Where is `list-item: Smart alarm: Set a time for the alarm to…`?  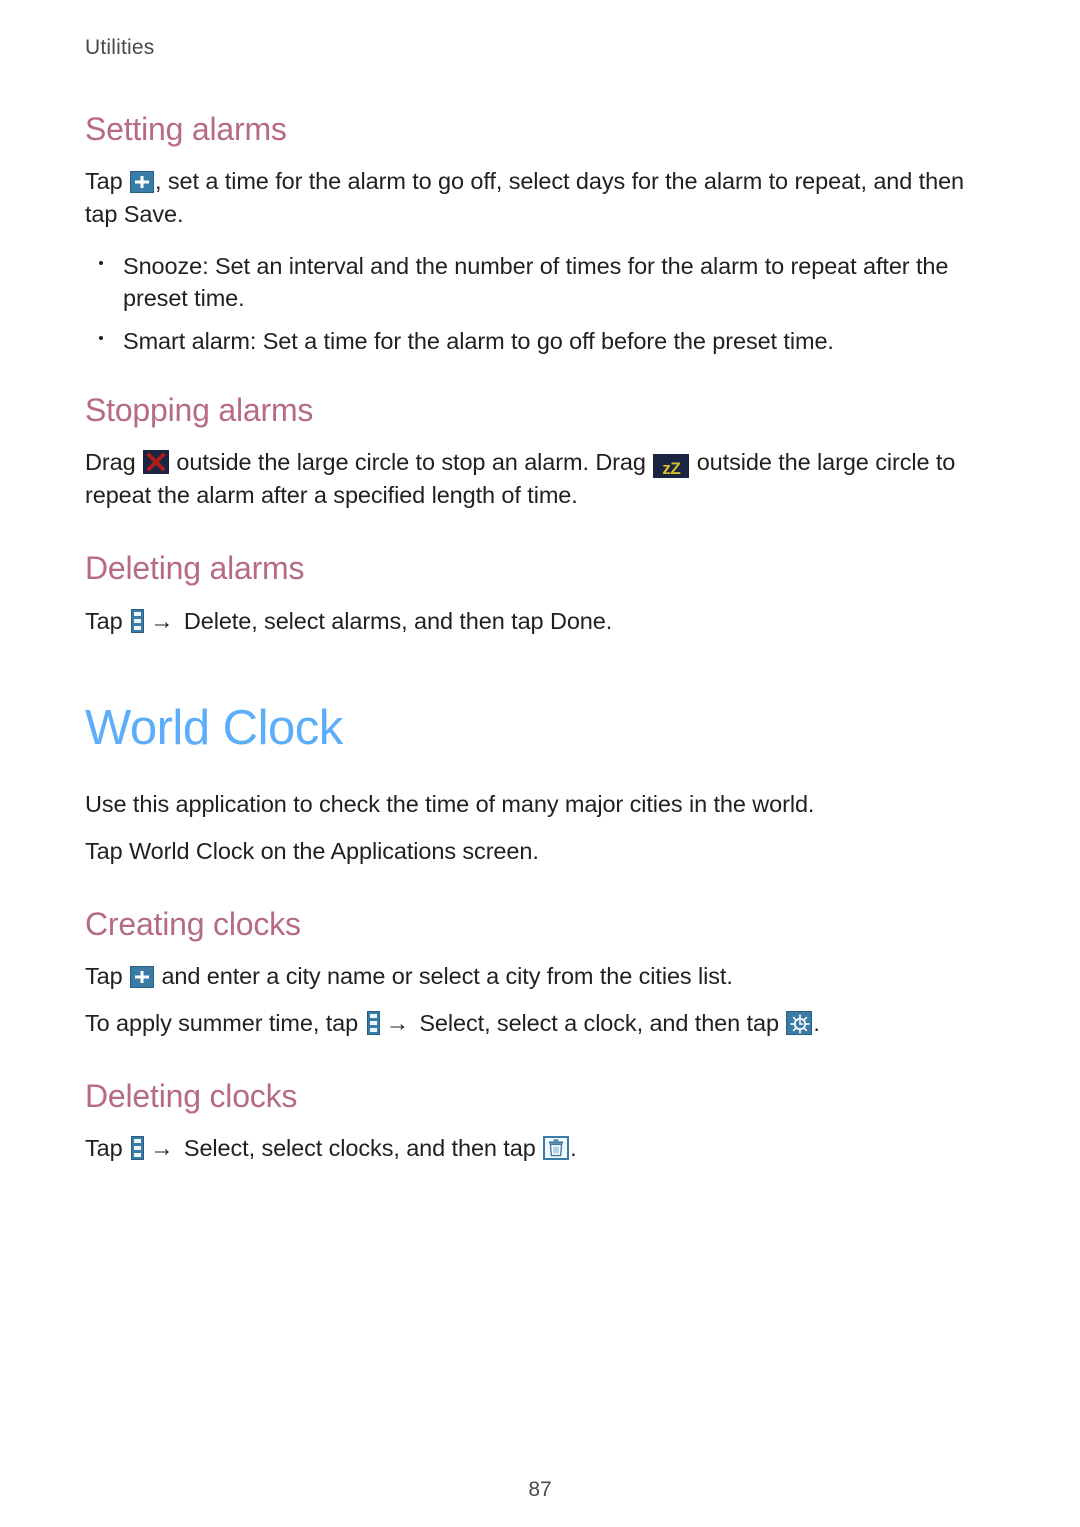
list-item: Smart alarm: Set a time for the alarm to… is located at coordinates (540, 341).